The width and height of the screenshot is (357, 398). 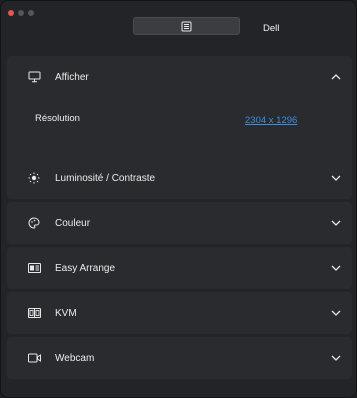 I want to click on section-color-header: Couleur, so click(x=179, y=223).